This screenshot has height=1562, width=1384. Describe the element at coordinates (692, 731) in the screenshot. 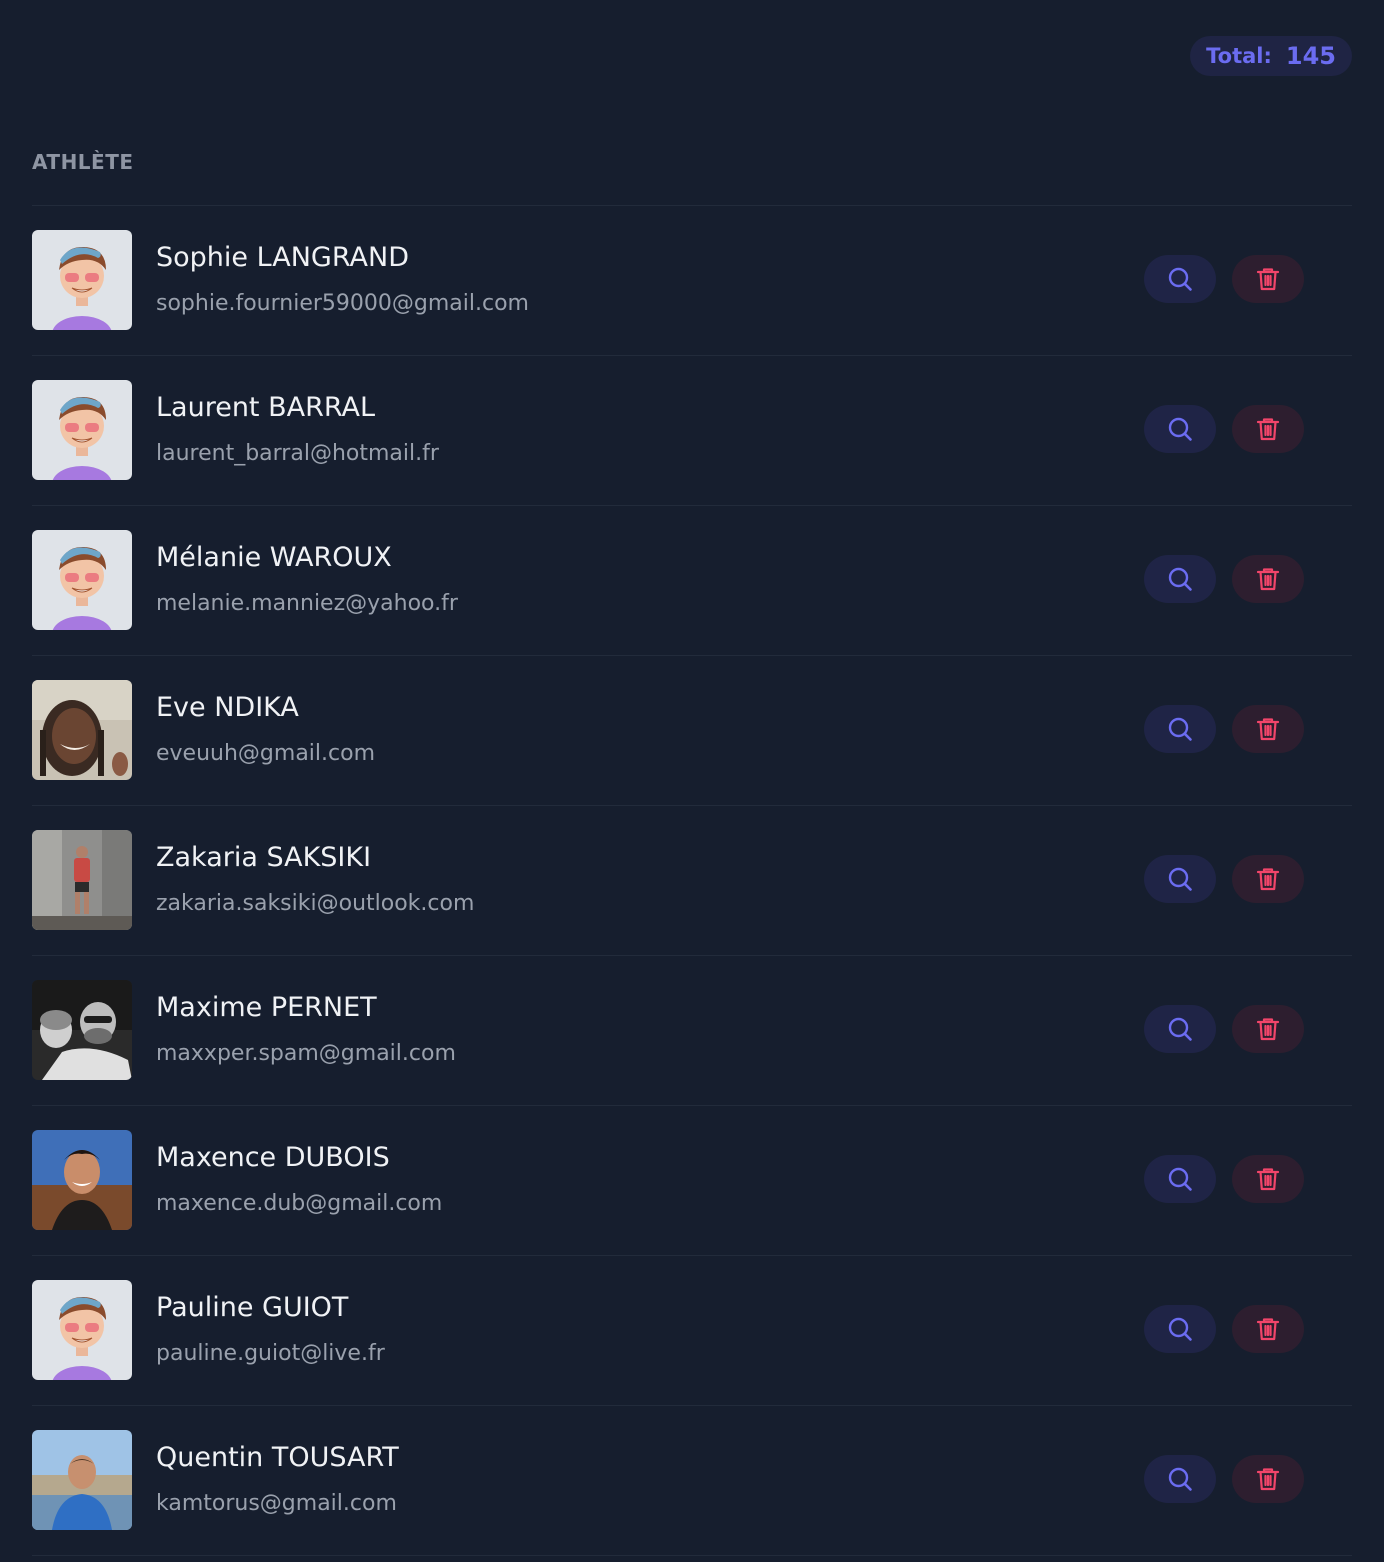

I see `athlete-row: Eve NDIKA eveuuh@gmail.com` at that location.